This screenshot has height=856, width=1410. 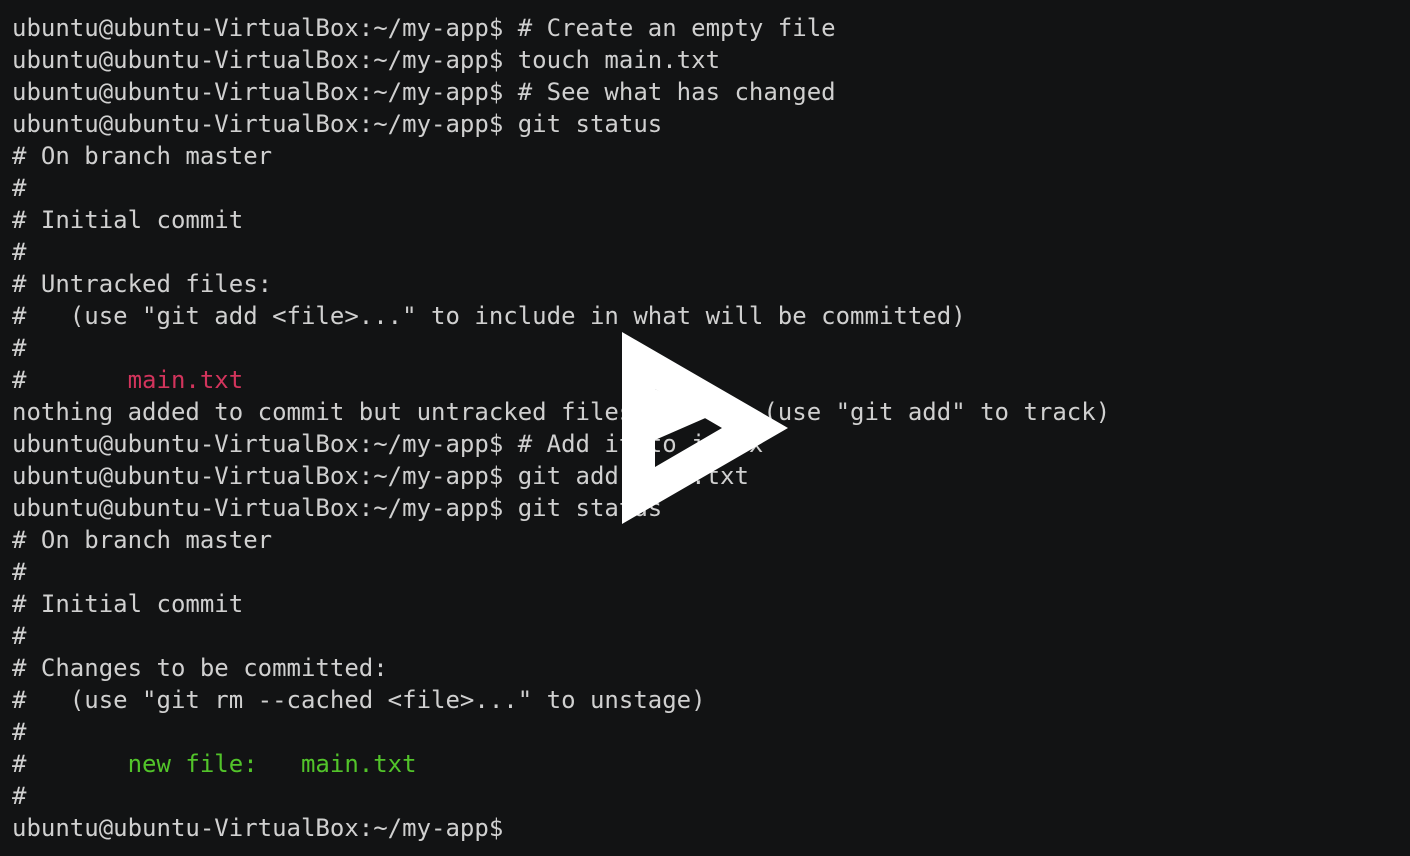 I want to click on terminal-line: ubuntu@ubuntu-VirtualBox:~/my-app$, so click(x=711, y=828).